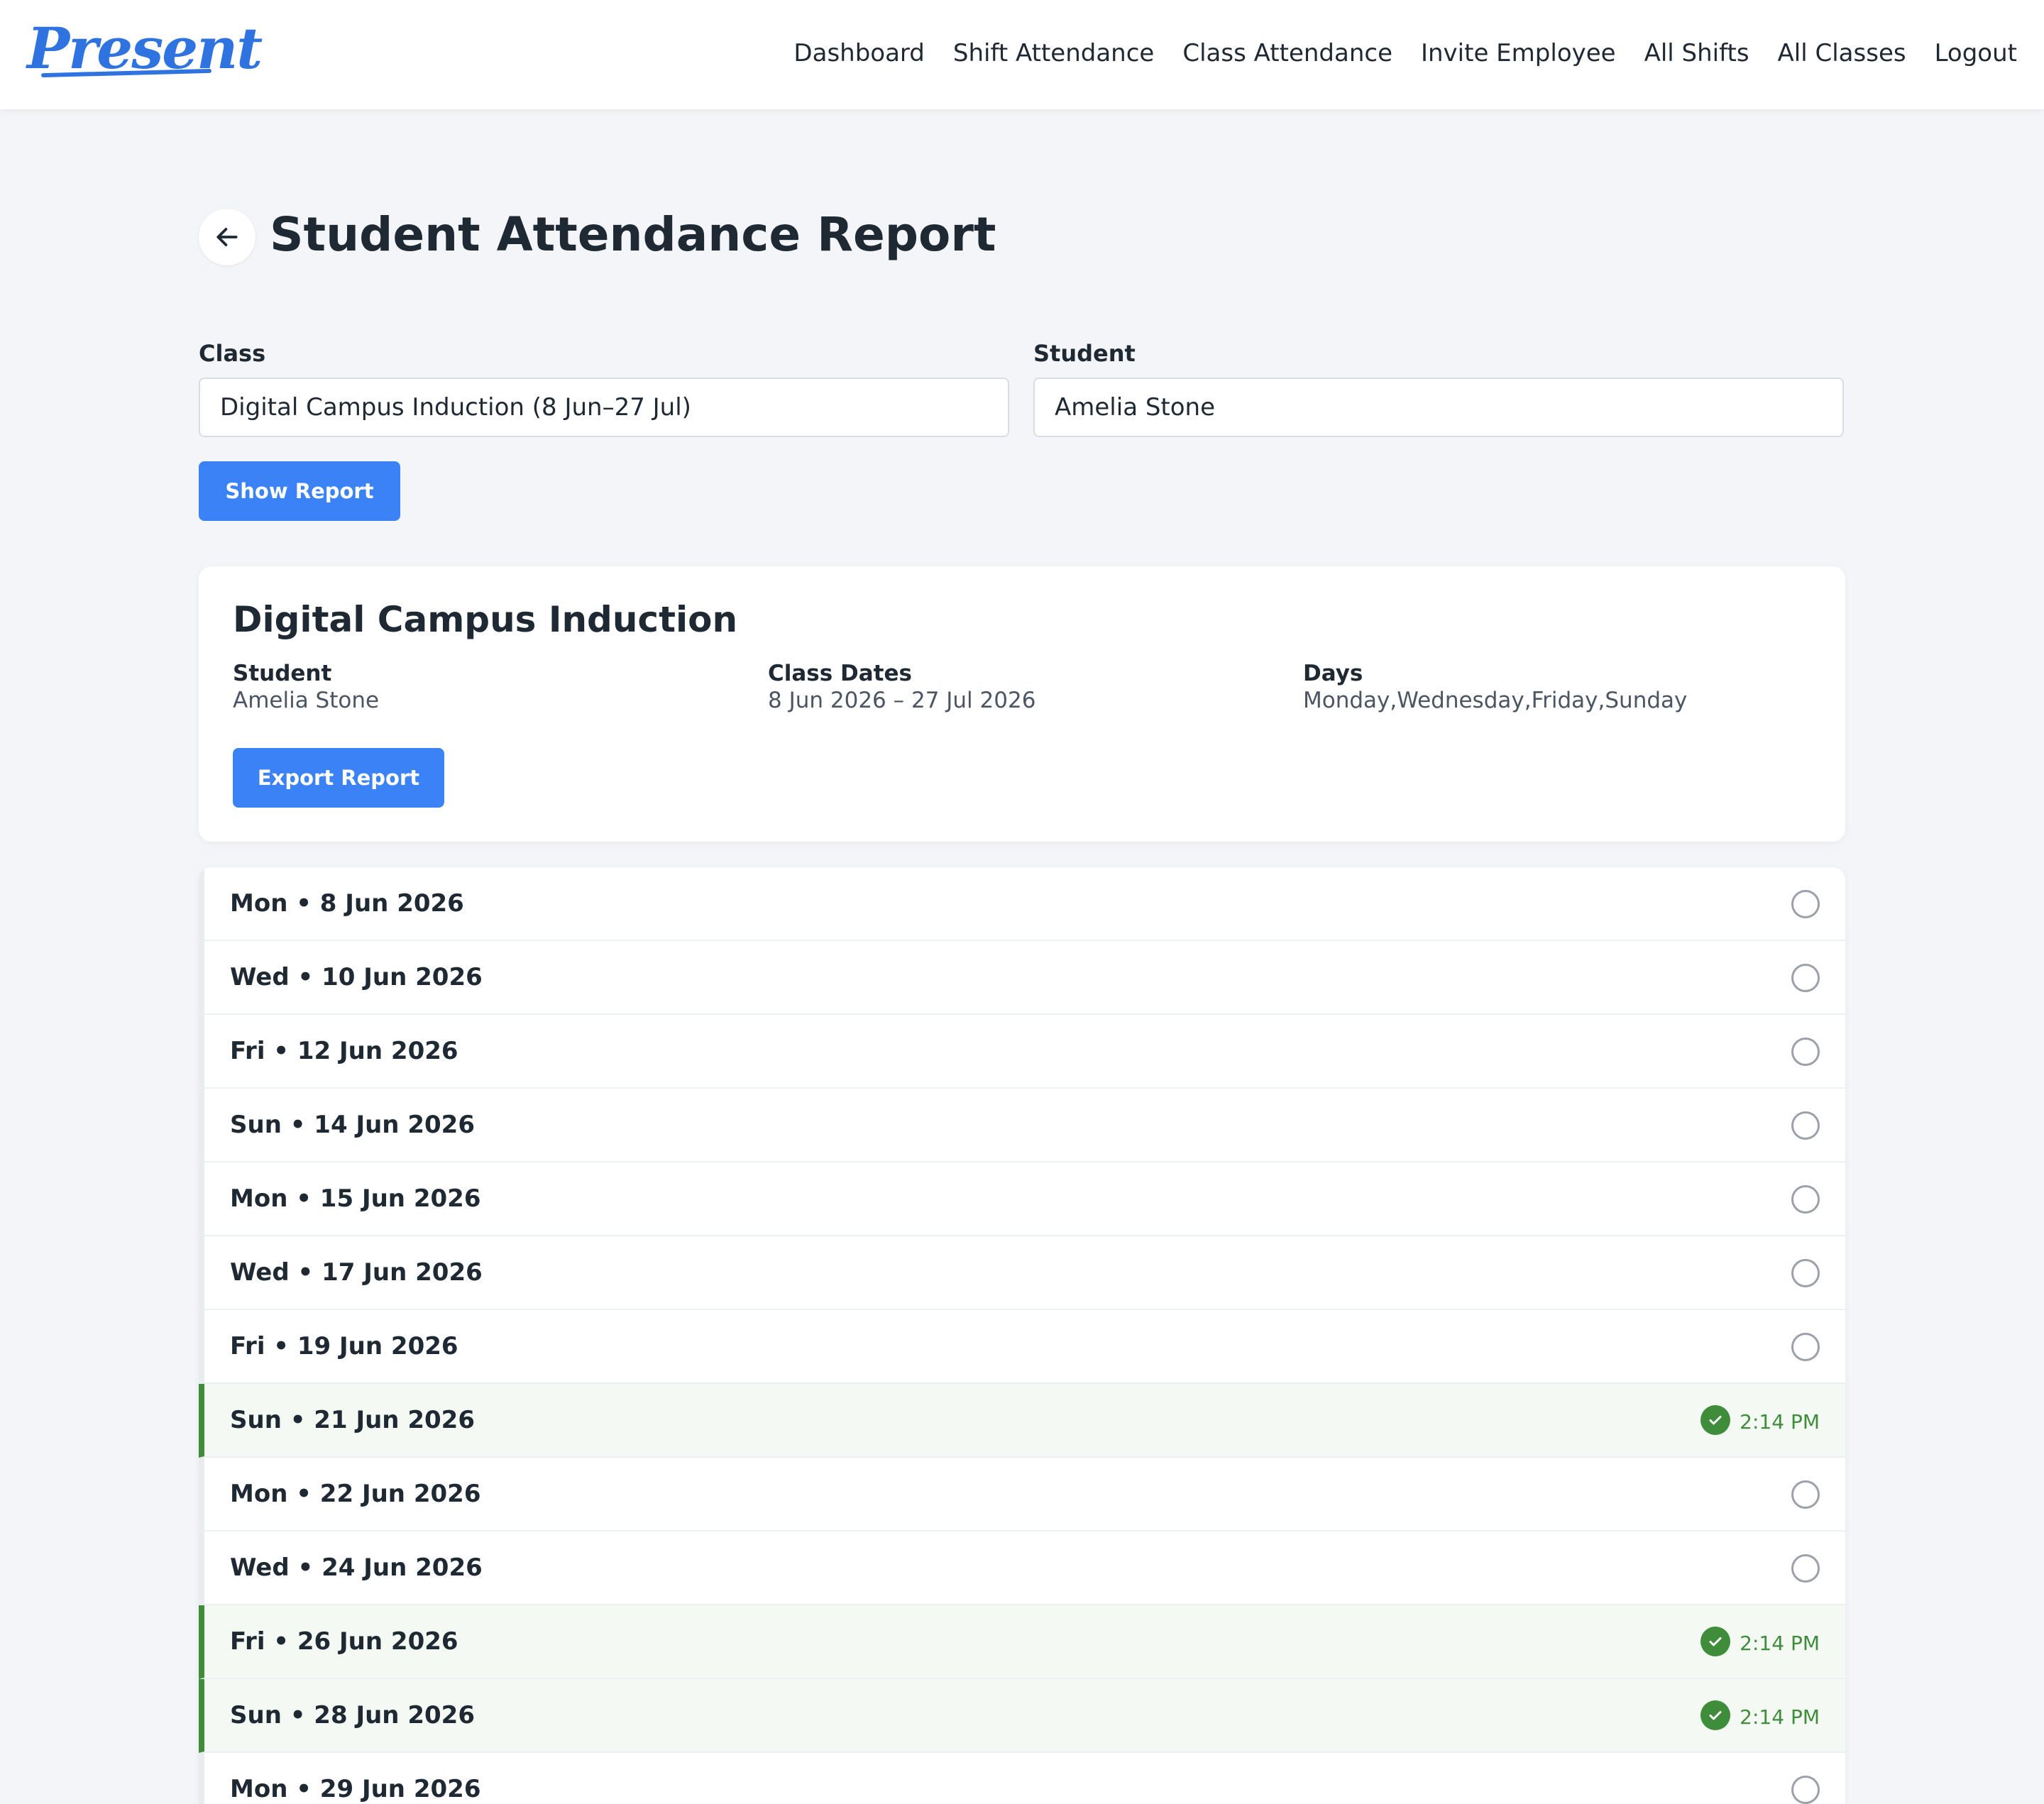 This screenshot has height=1804, width=2044. What do you see at coordinates (282, 674) in the screenshot?
I see `student-meta-label: Student` at bounding box center [282, 674].